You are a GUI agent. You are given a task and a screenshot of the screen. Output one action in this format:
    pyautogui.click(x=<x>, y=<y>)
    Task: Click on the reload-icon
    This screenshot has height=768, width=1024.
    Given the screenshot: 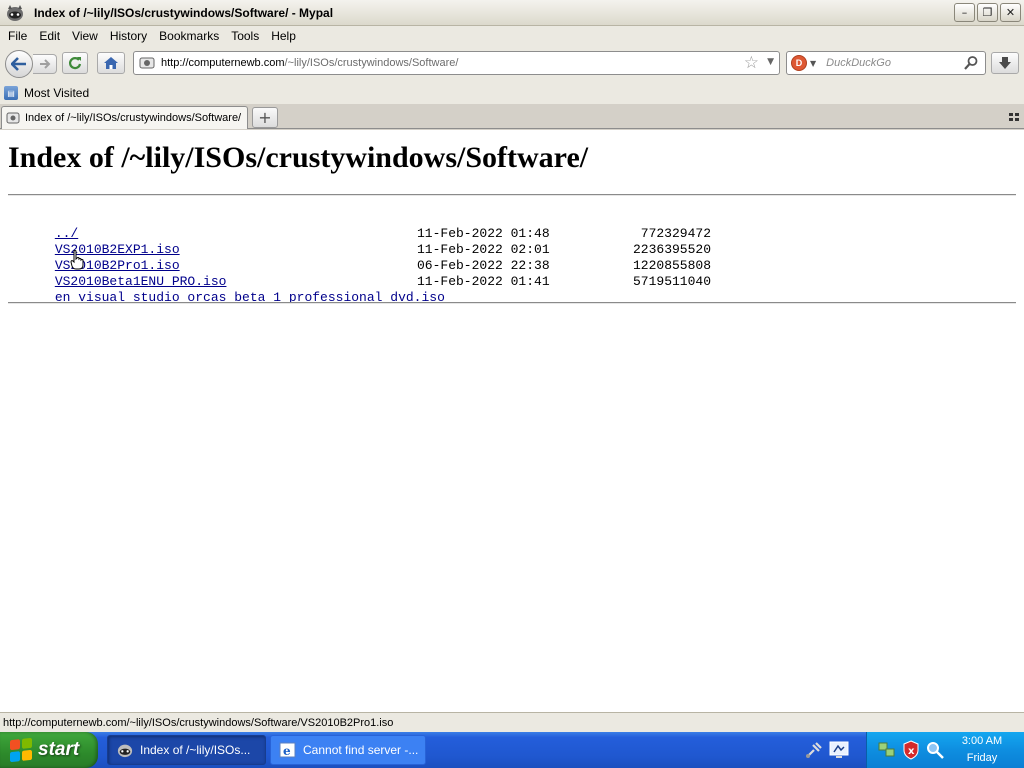 What is the action you would take?
    pyautogui.click(x=75, y=63)
    